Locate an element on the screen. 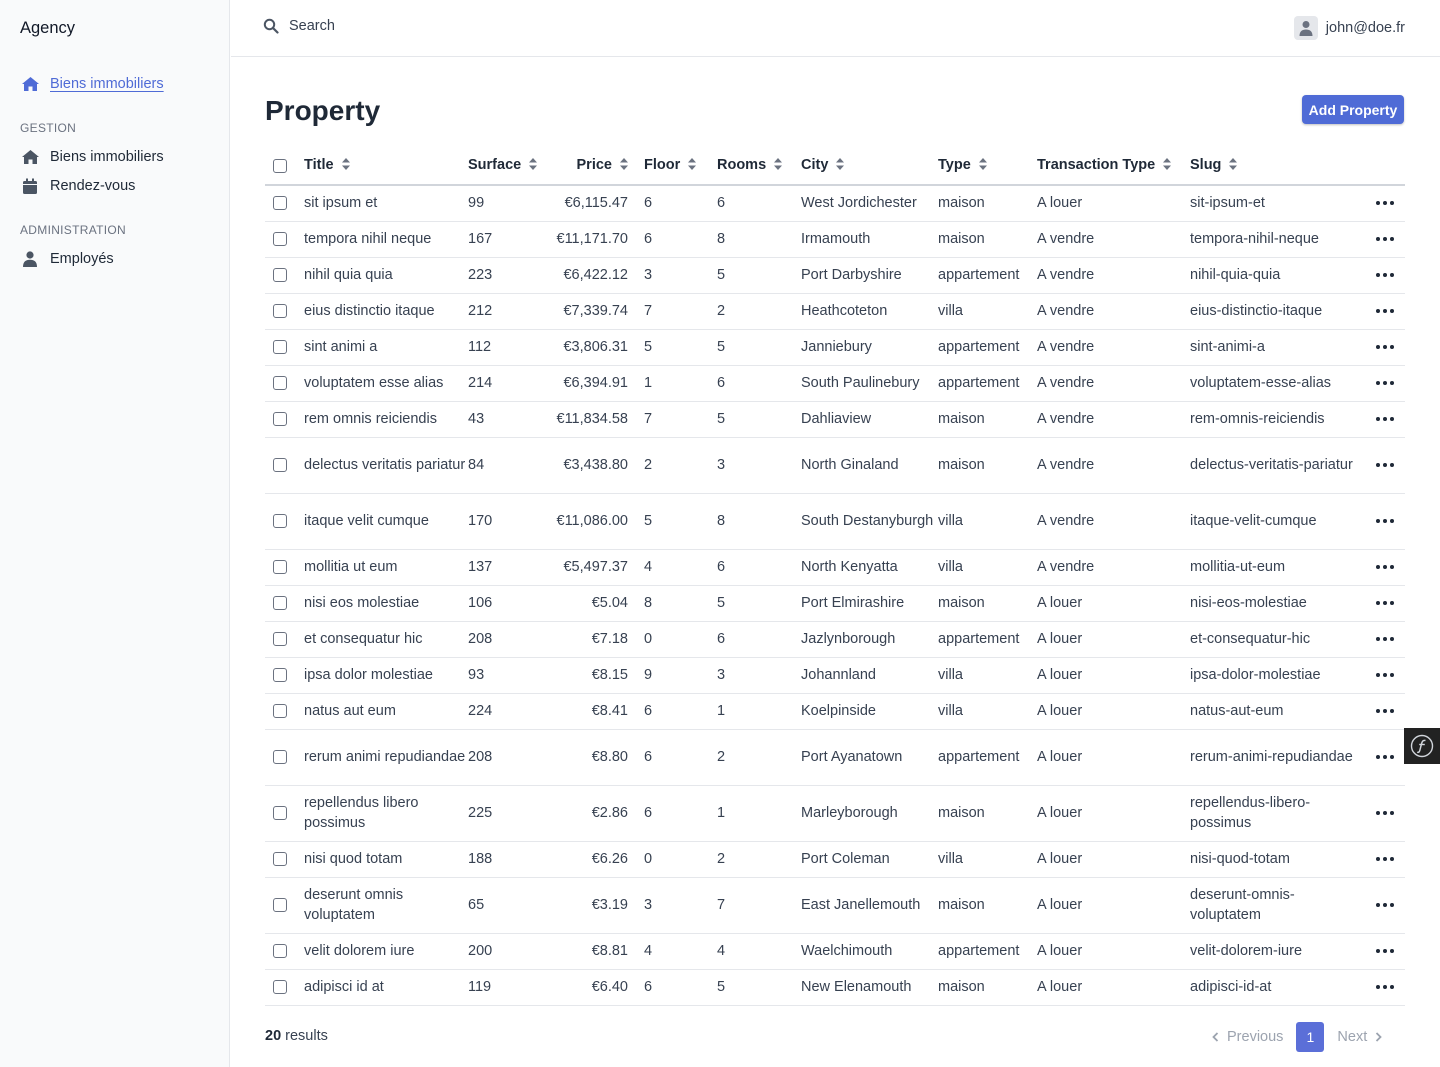 This screenshot has width=1440, height=1067. symfony-toolbar-button is located at coordinates (1422, 746).